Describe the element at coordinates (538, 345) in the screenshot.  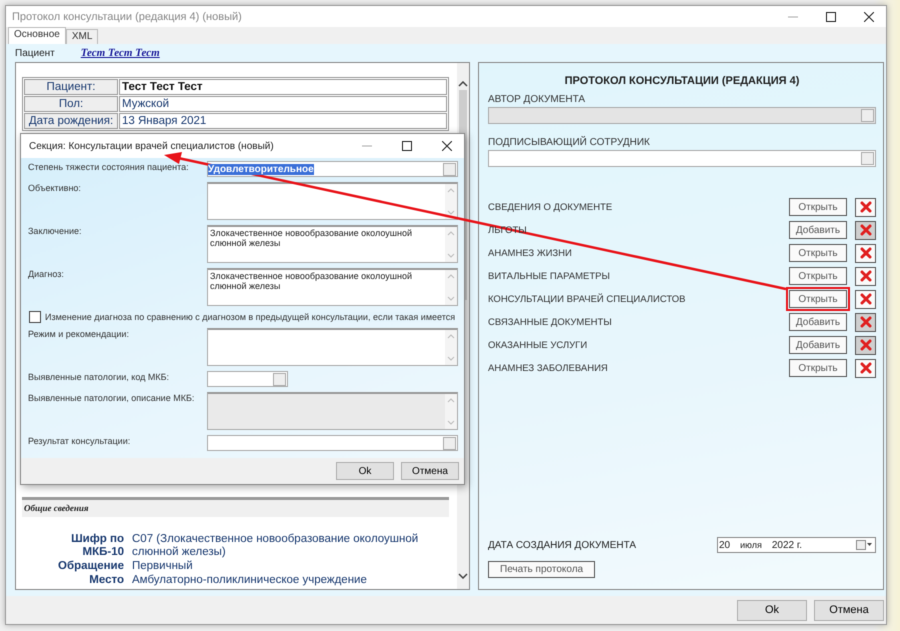
I see `section-label: ОКАЗАННЫЕ УСЛУГИ` at that location.